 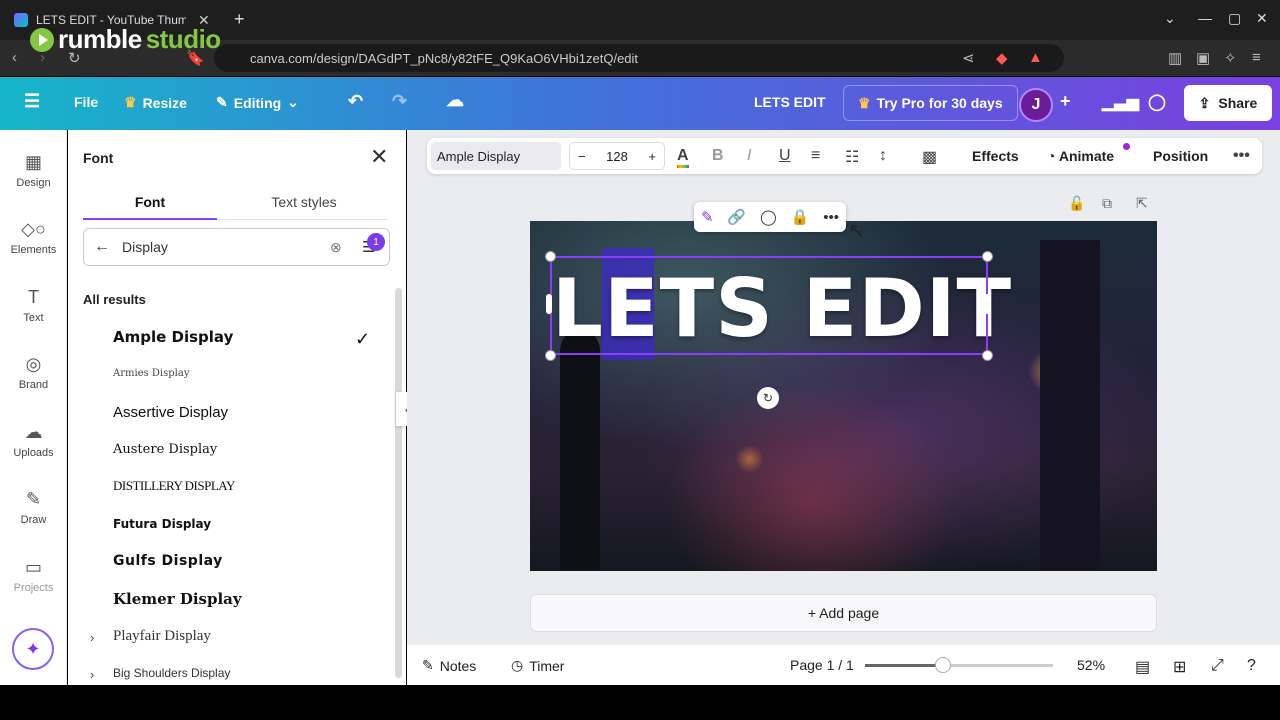 I want to click on rotate-handle-icon: ↻, so click(x=768, y=398).